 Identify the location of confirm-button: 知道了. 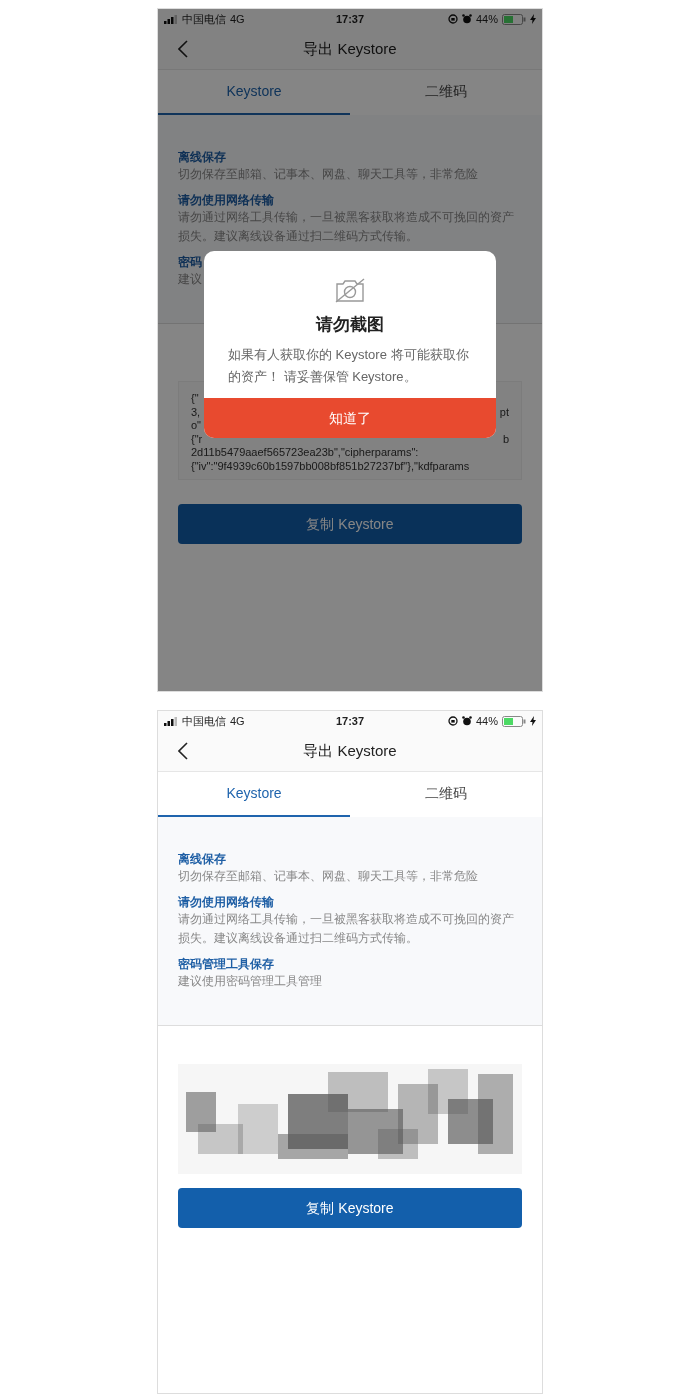
(350, 418).